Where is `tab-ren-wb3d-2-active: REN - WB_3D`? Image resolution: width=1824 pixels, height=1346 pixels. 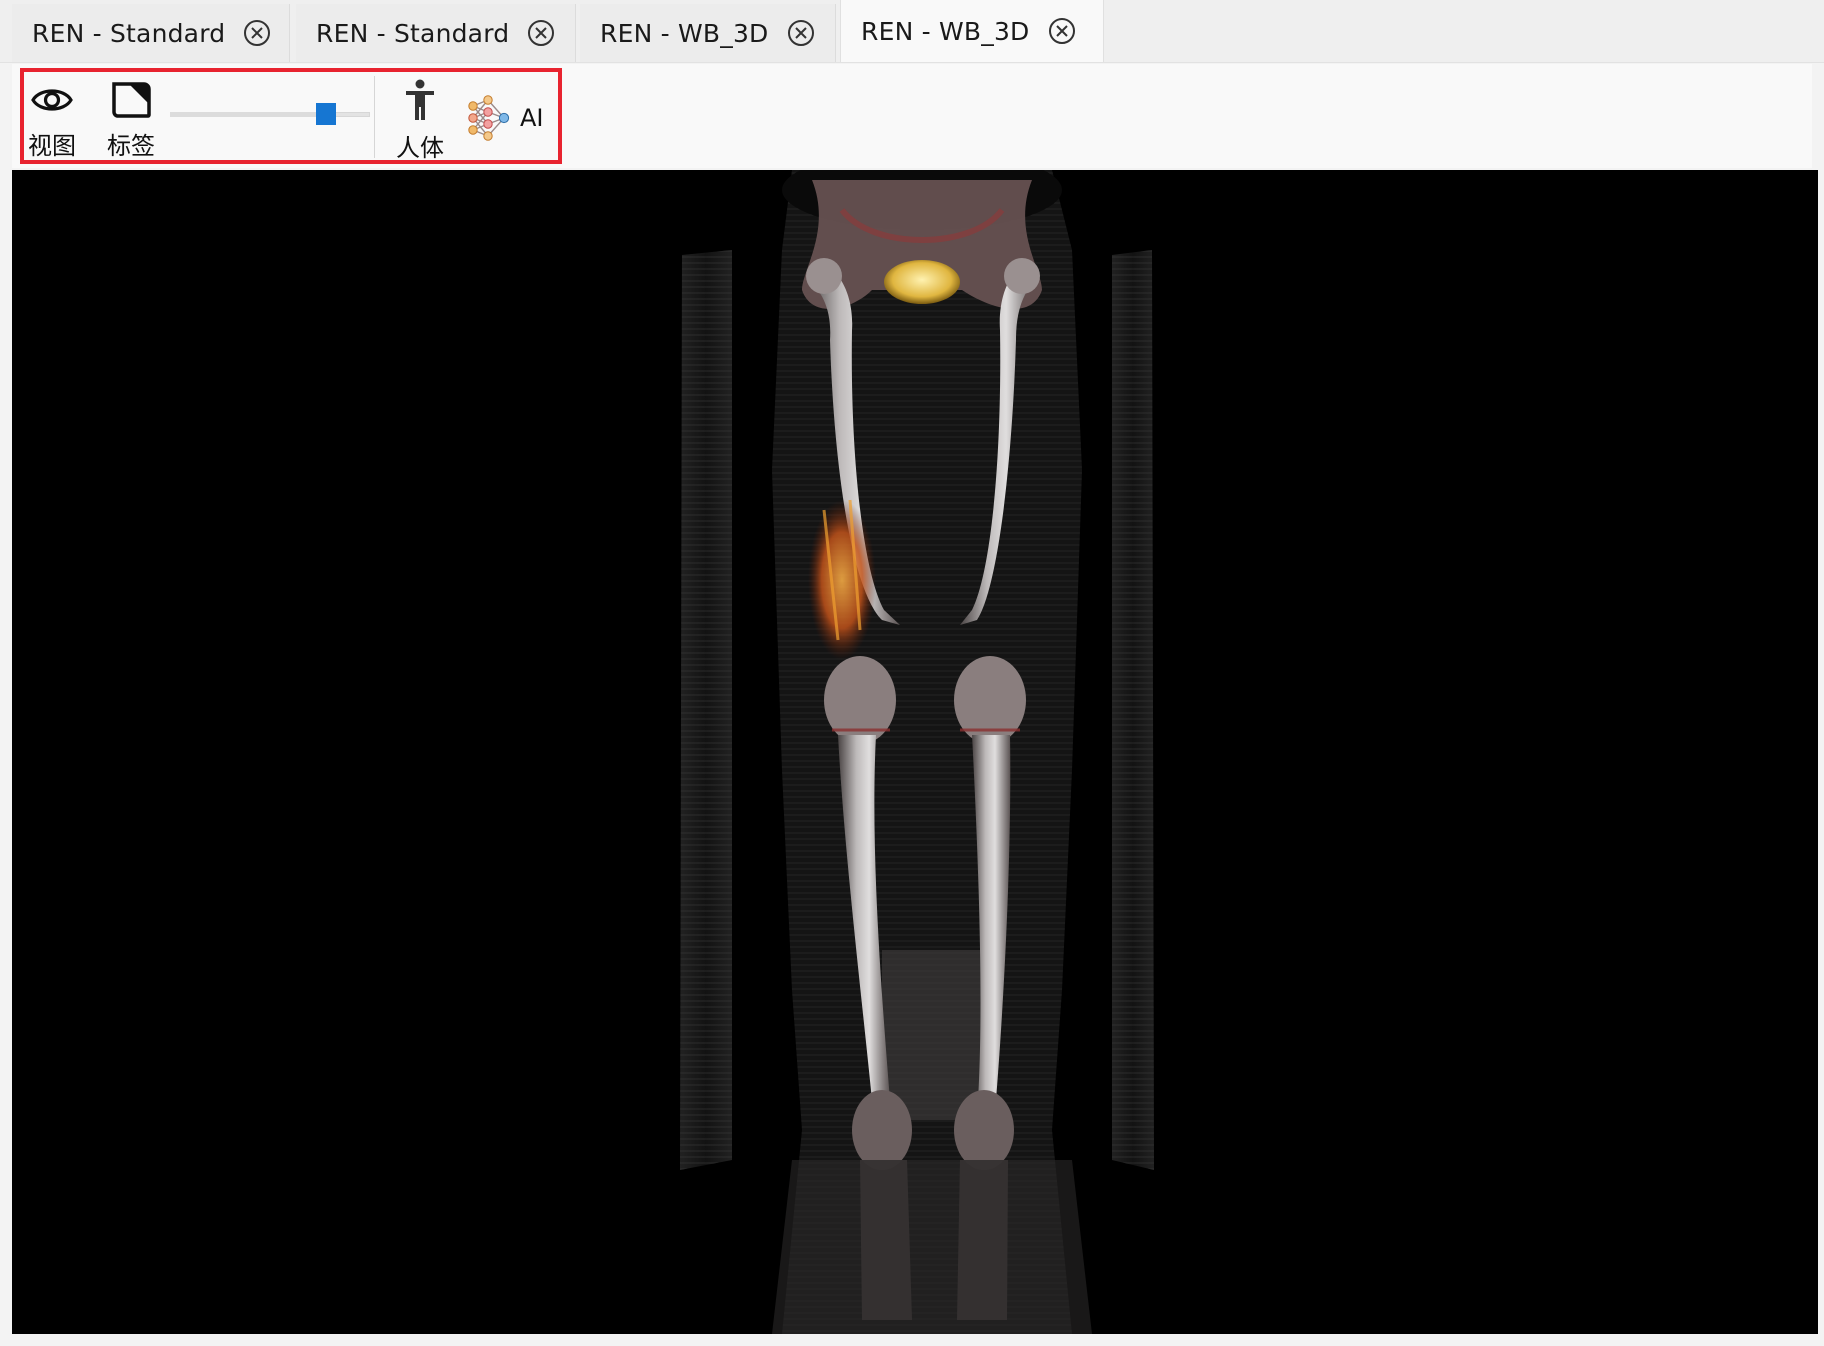 tab-ren-wb3d-2-active: REN - WB_3D is located at coordinates (972, 31).